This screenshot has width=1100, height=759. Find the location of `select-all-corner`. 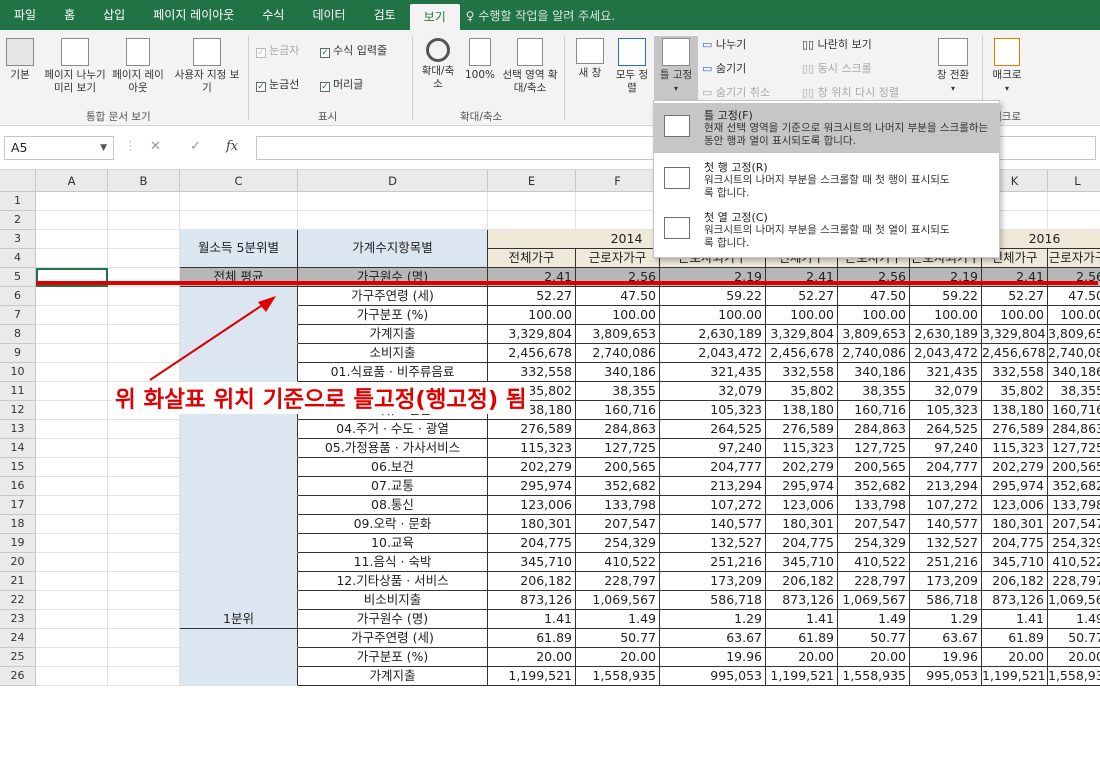

select-all-corner is located at coordinates (18, 181).